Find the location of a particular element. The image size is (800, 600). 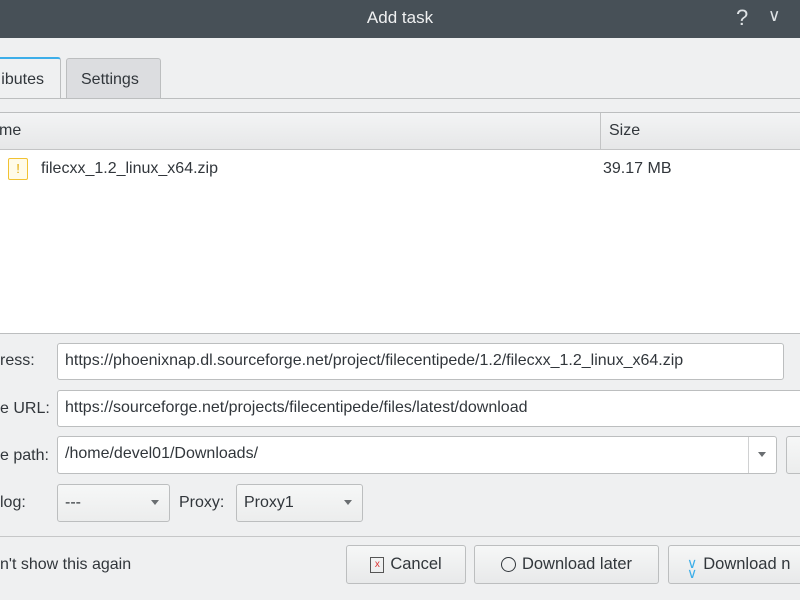

address-label: ress: is located at coordinates (17, 360).